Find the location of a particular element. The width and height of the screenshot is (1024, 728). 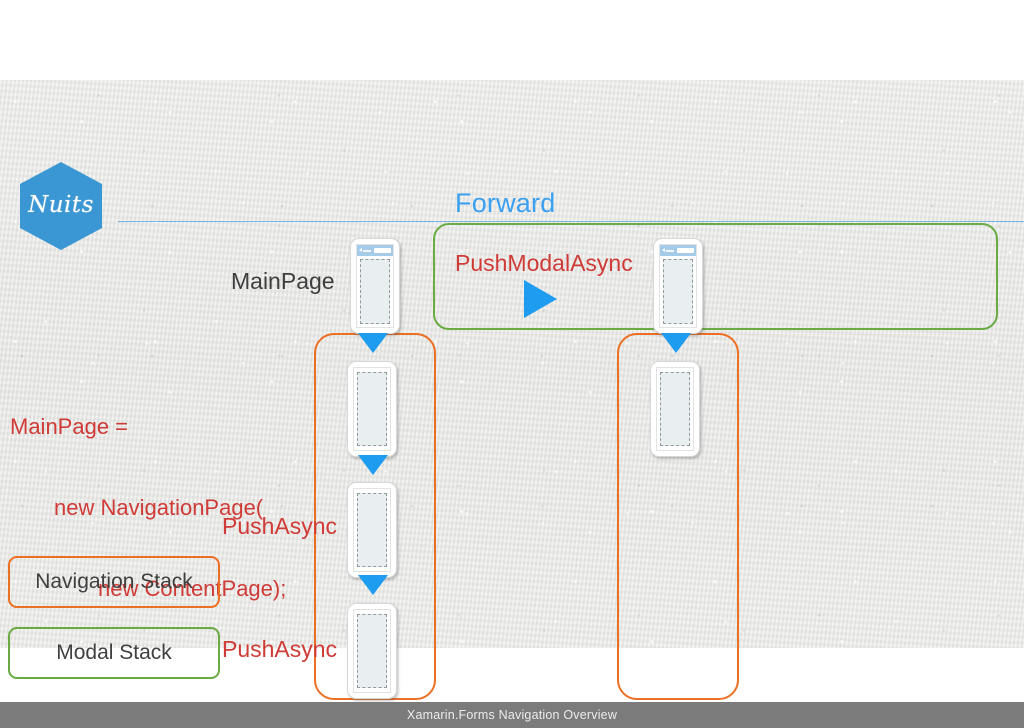

footer-title: Xamarin.Forms Navigation Overview is located at coordinates (512, 715).